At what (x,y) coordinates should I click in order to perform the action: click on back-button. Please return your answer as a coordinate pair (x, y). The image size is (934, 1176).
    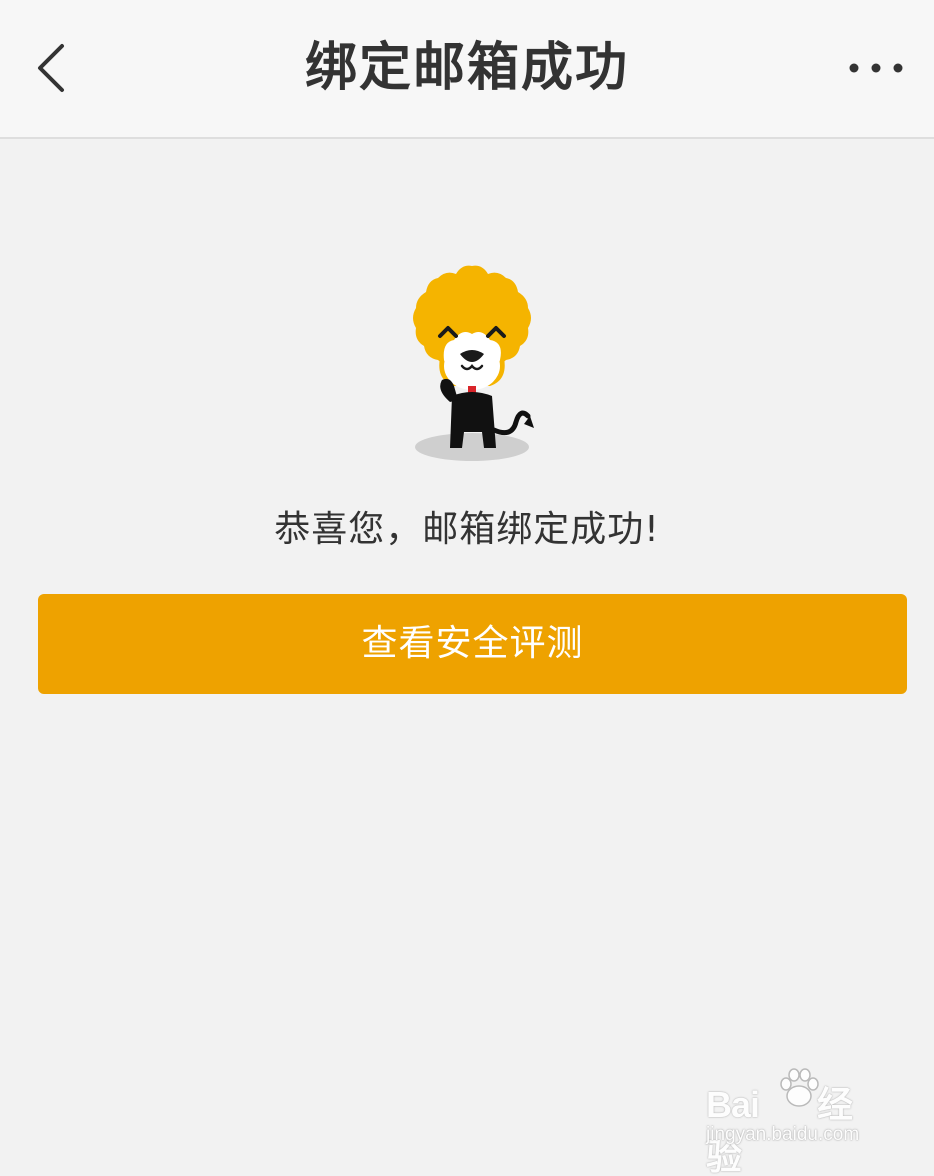
    Looking at the image, I should click on (52, 68).